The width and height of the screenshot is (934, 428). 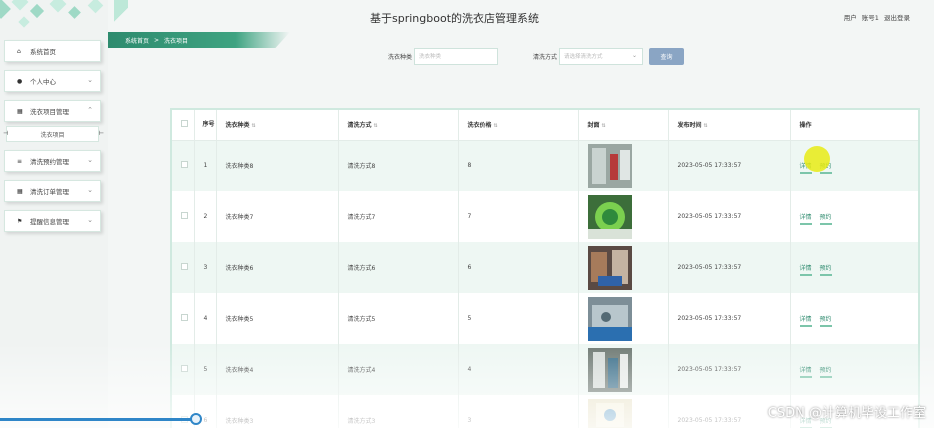 What do you see at coordinates (20, 81) in the screenshot?
I see `user-icon: ●` at bounding box center [20, 81].